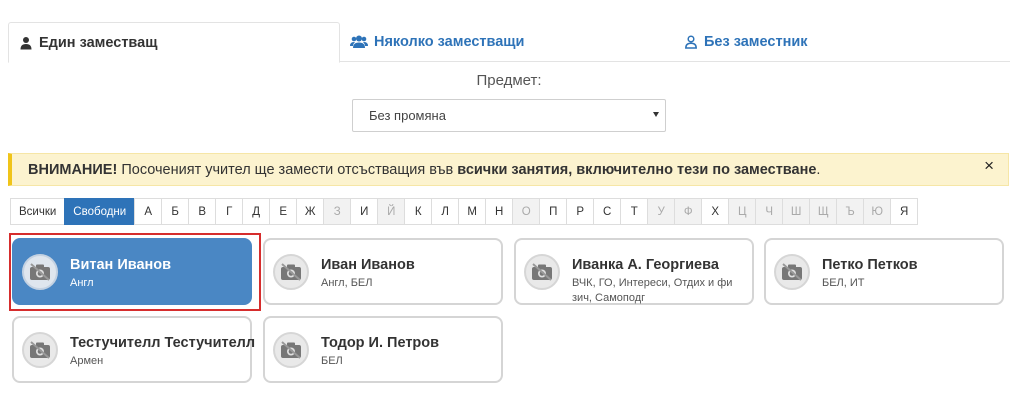 The height and width of the screenshot is (414, 1024). What do you see at coordinates (607, 211) in the screenshot?
I see `letter-filter-item: С` at bounding box center [607, 211].